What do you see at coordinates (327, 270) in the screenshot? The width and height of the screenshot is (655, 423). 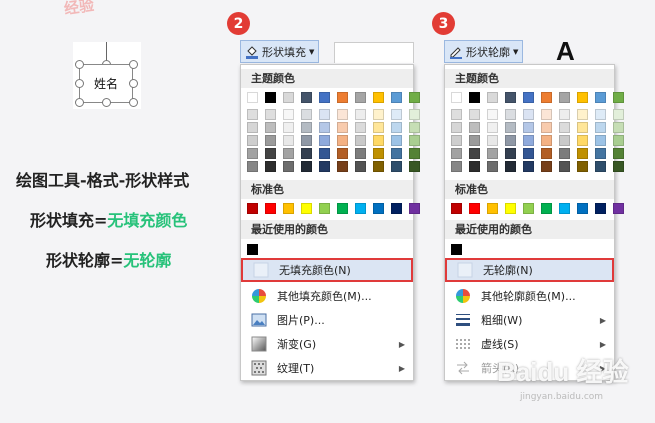 I see `no-fill-item: 无填充颜色(N)` at bounding box center [327, 270].